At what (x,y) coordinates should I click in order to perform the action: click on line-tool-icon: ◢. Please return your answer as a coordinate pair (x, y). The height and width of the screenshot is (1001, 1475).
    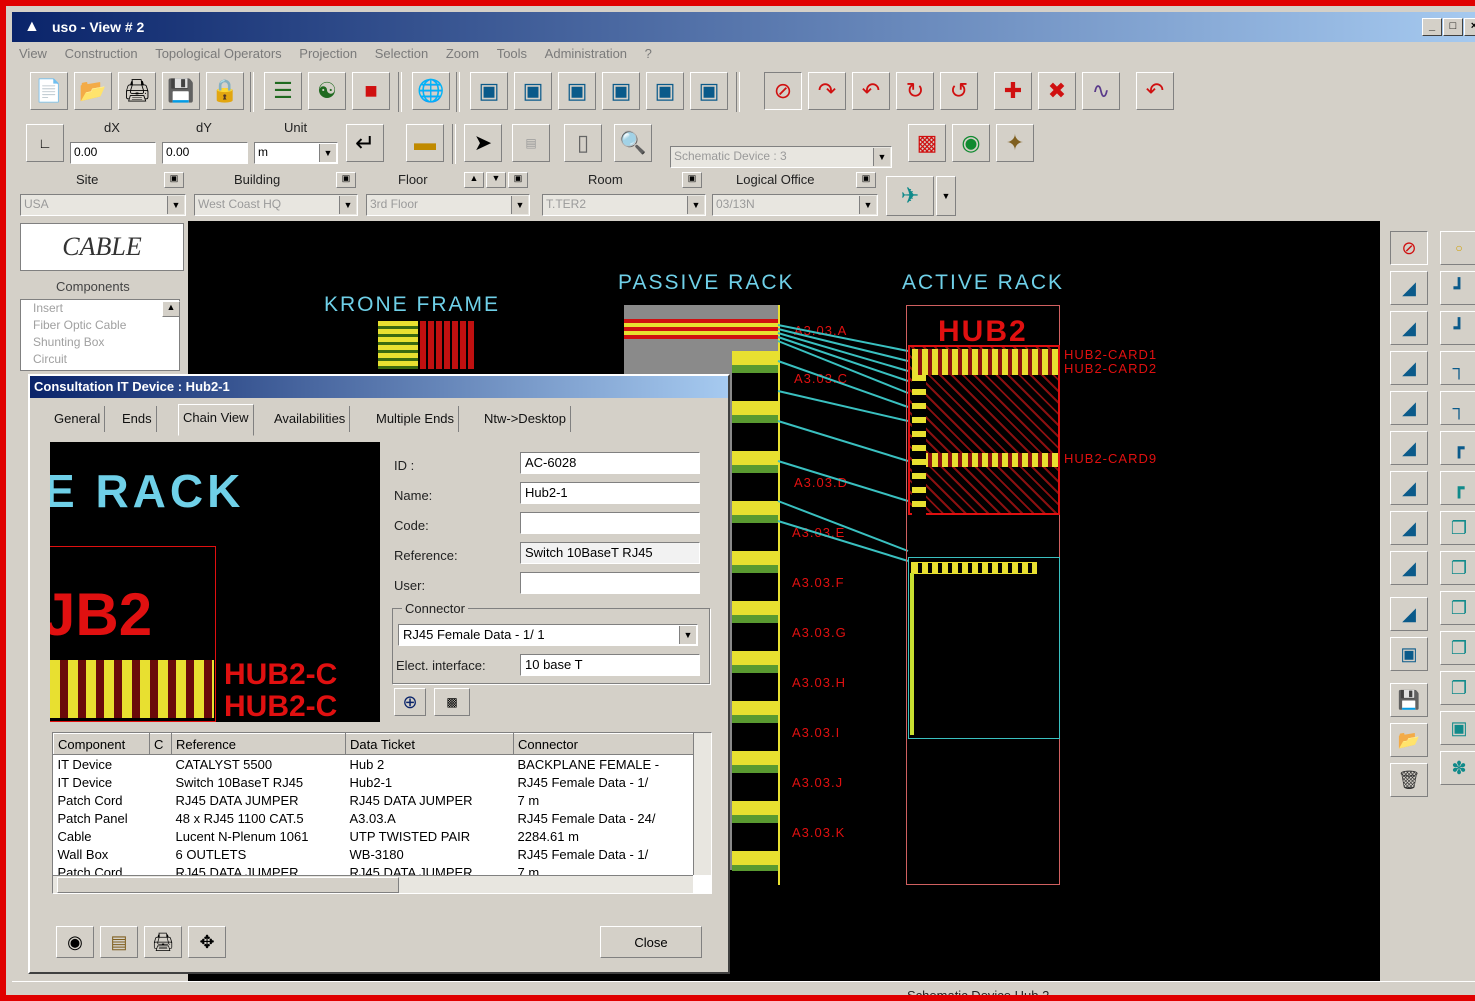
    Looking at the image, I should click on (1409, 408).